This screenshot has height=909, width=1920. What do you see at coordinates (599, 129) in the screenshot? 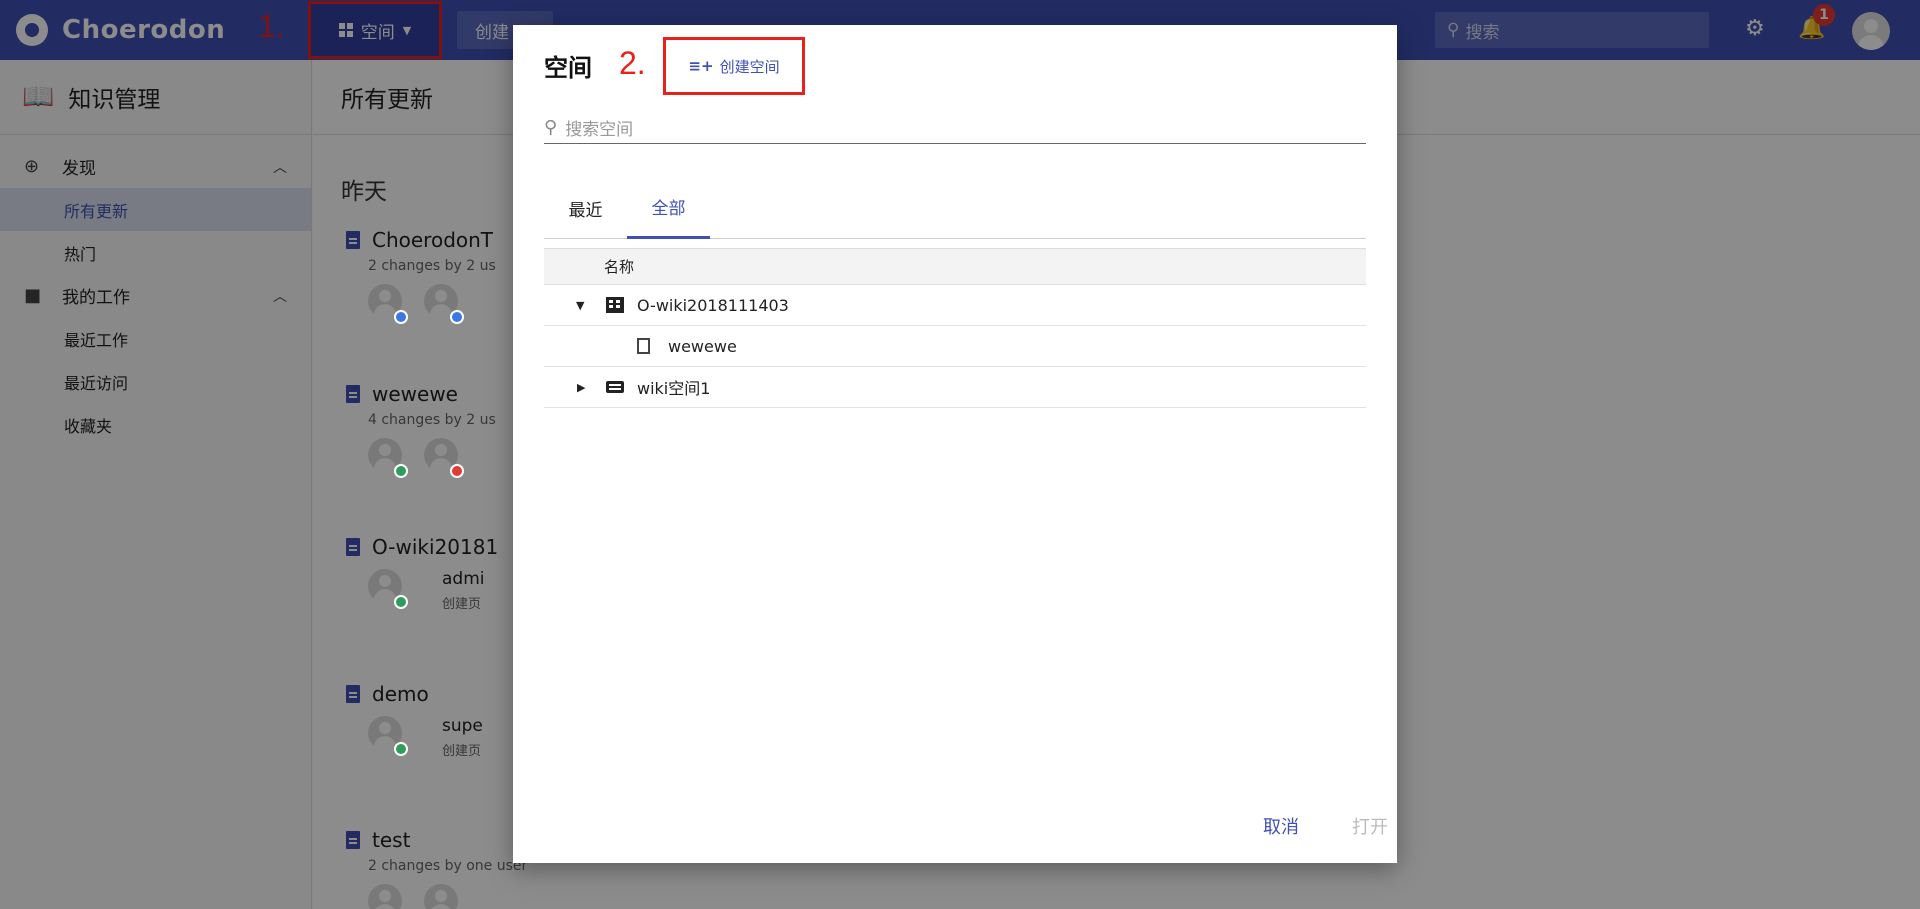
I see `space-search-placeholder: 搜索空间` at bounding box center [599, 129].